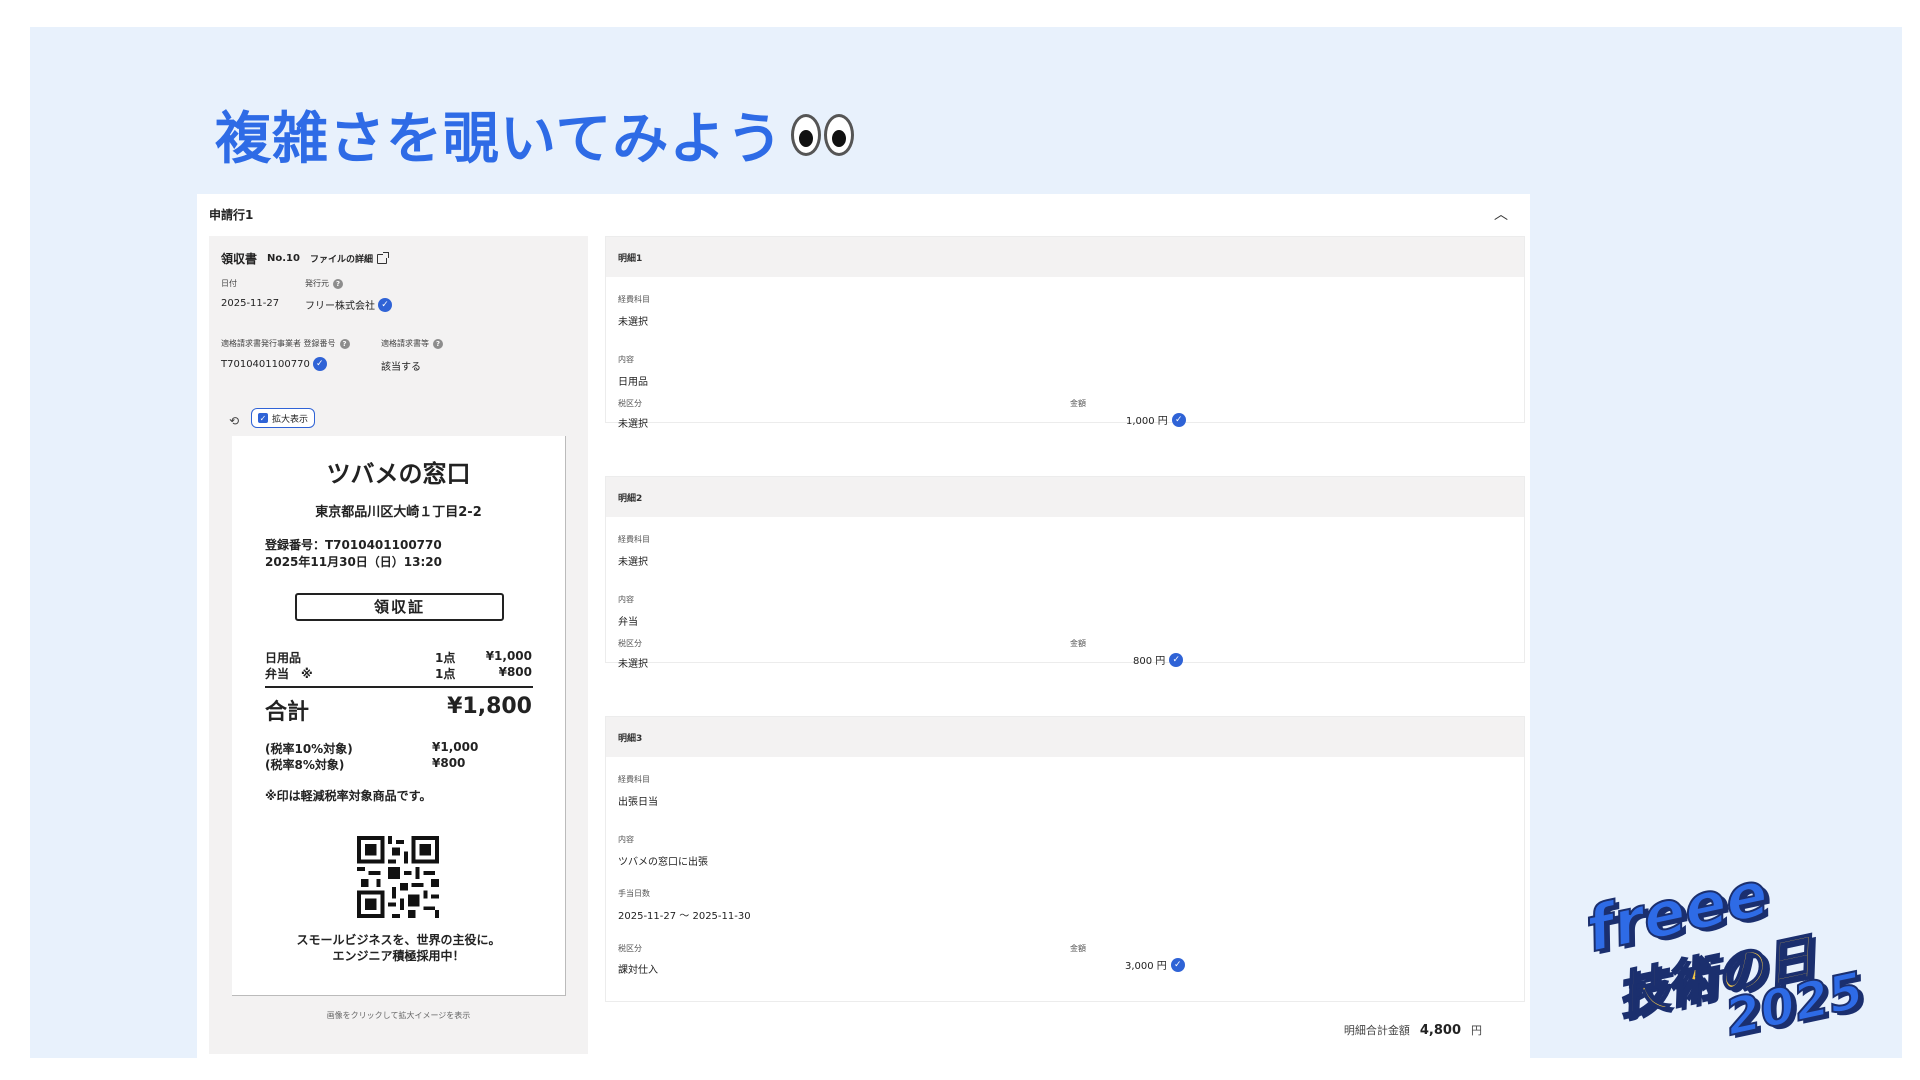 This screenshot has height=1080, width=1920. I want to click on card-title: 申請行1, so click(231, 214).